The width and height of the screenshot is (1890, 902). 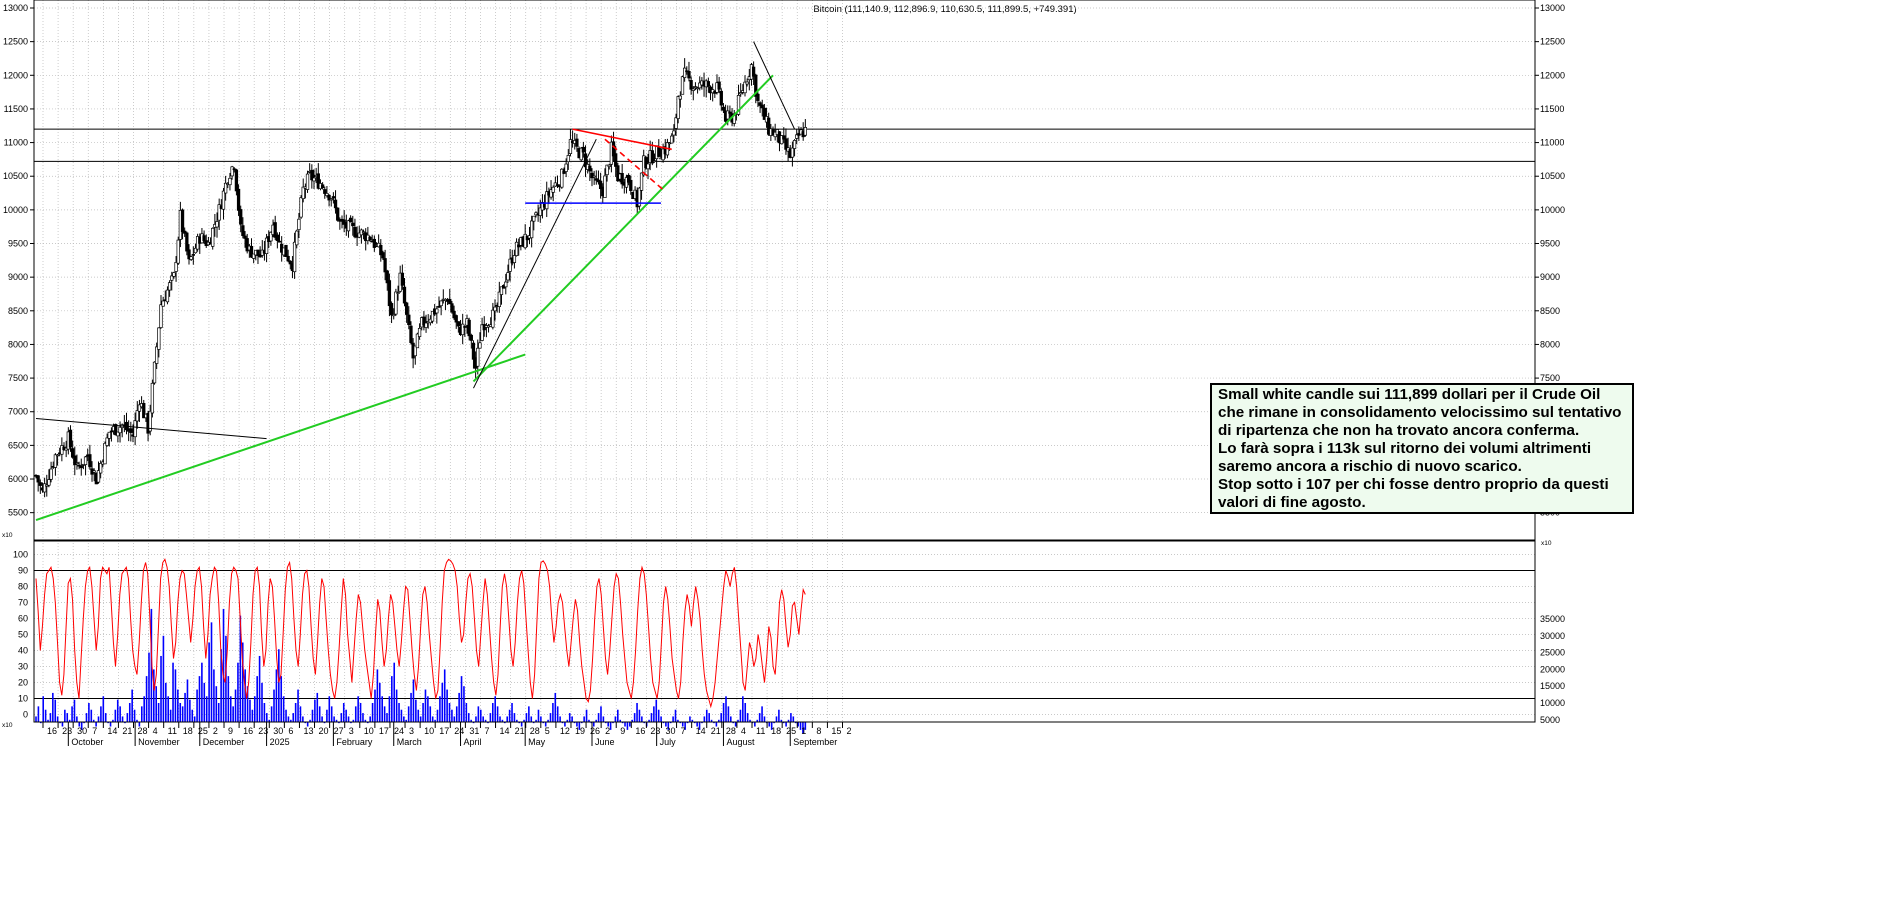 I want to click on x-tick-label: 24, so click(x=459, y=731).